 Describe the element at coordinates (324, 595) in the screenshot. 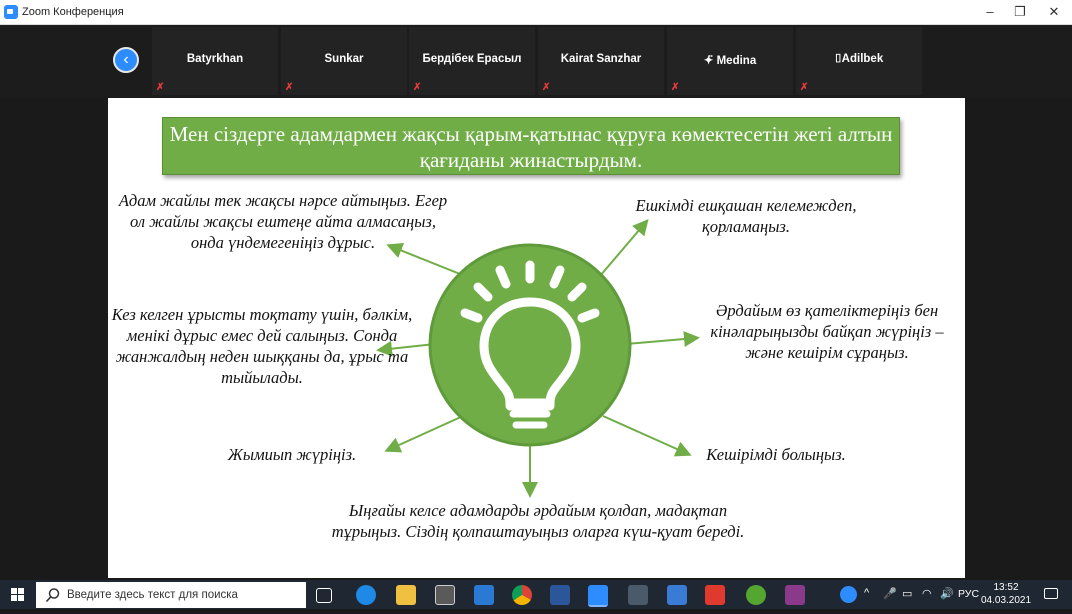

I see `task-view-icon` at that location.